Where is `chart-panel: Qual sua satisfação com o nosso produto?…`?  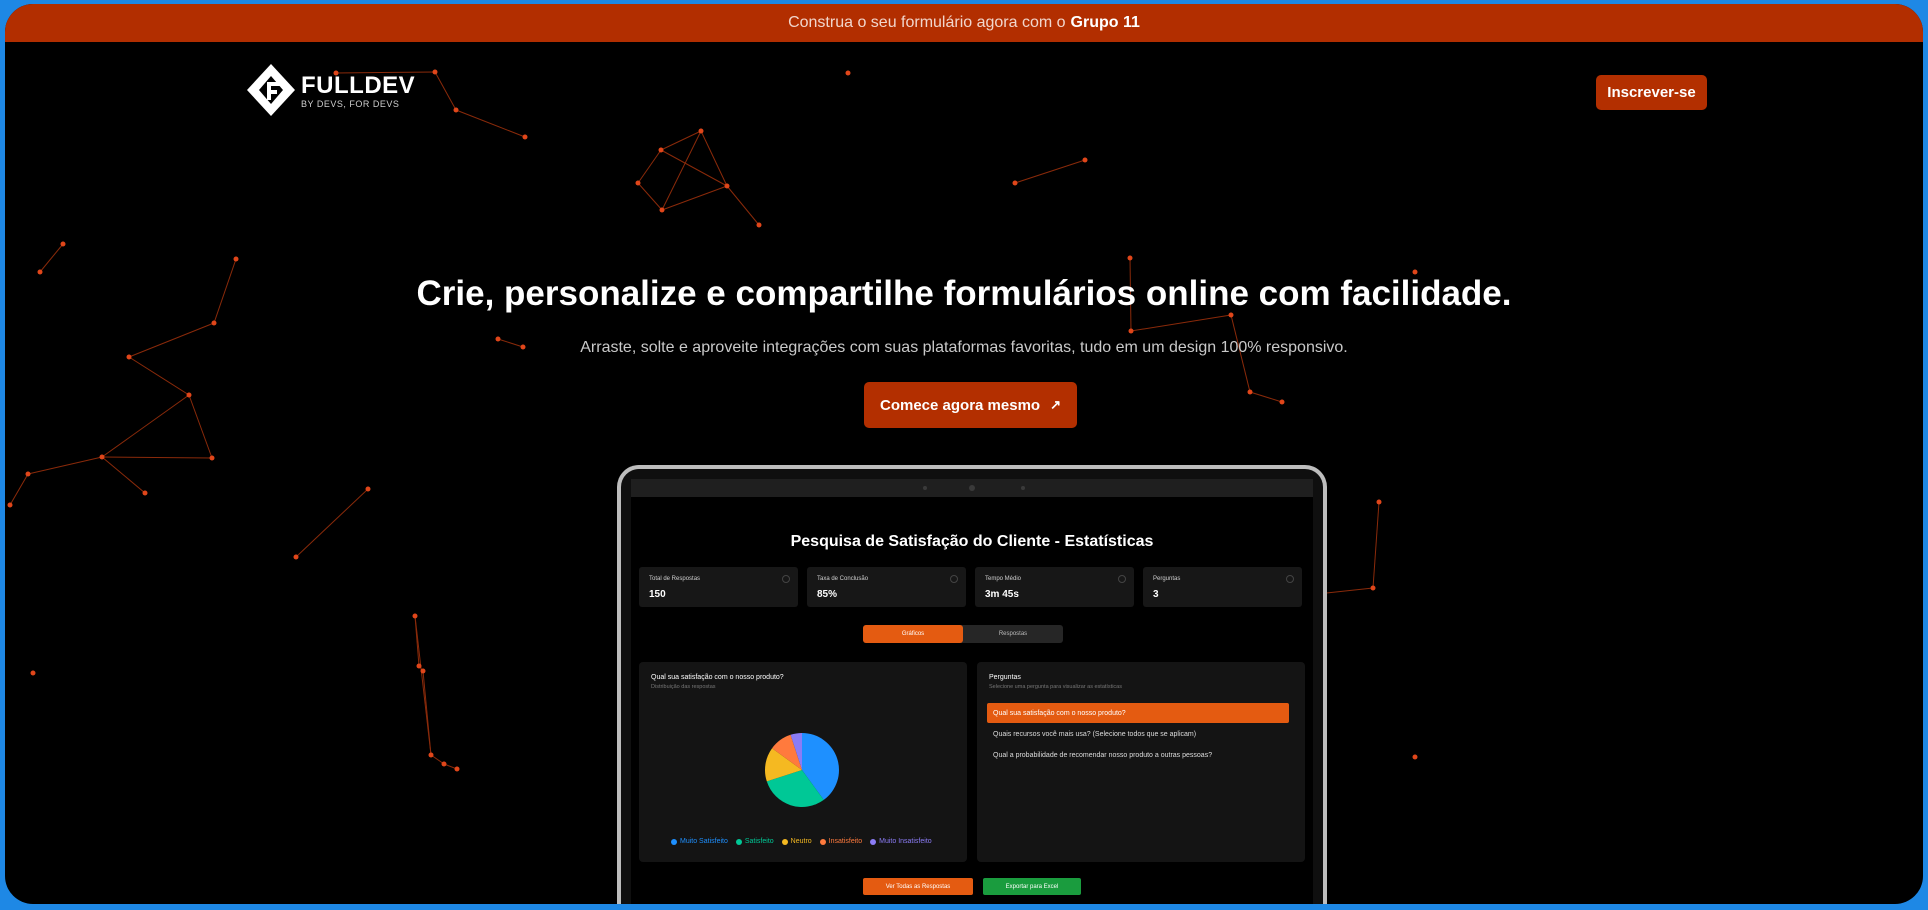
chart-panel: Qual sua satisfação com o nosso produto?… is located at coordinates (803, 762).